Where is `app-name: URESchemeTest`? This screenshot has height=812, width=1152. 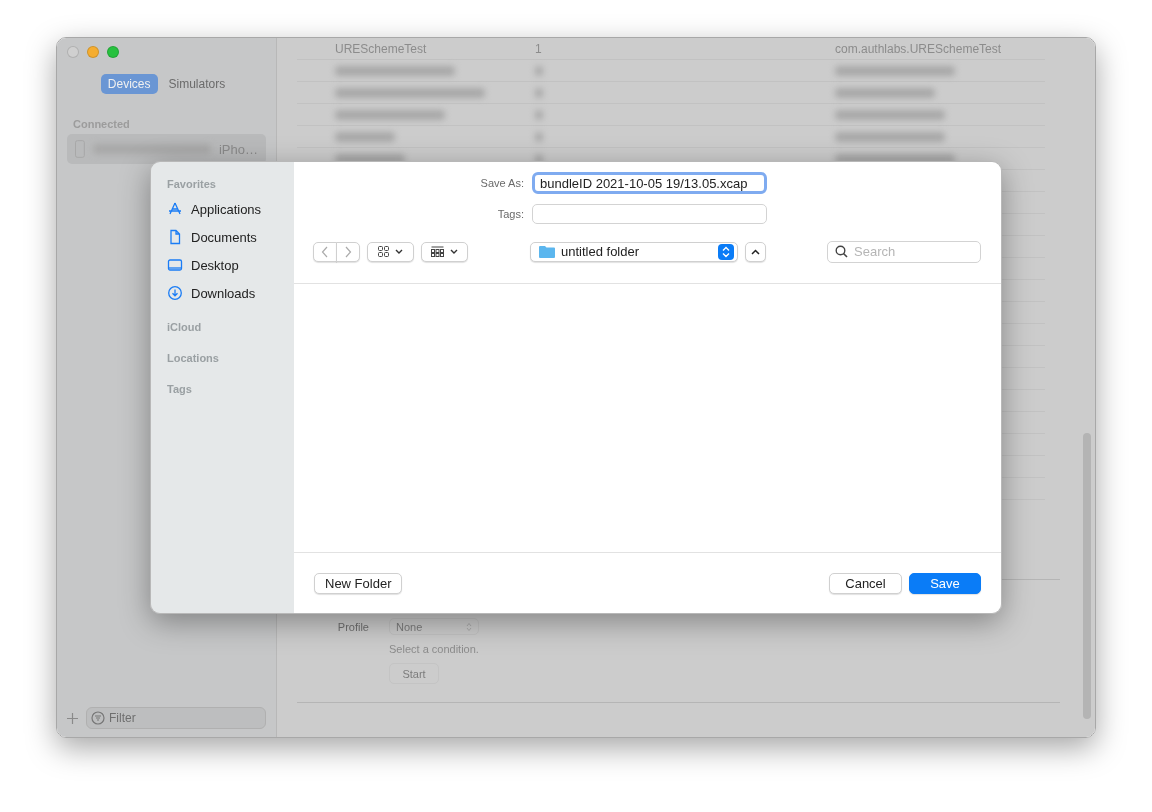
app-name: URESchemeTest is located at coordinates (381, 48).